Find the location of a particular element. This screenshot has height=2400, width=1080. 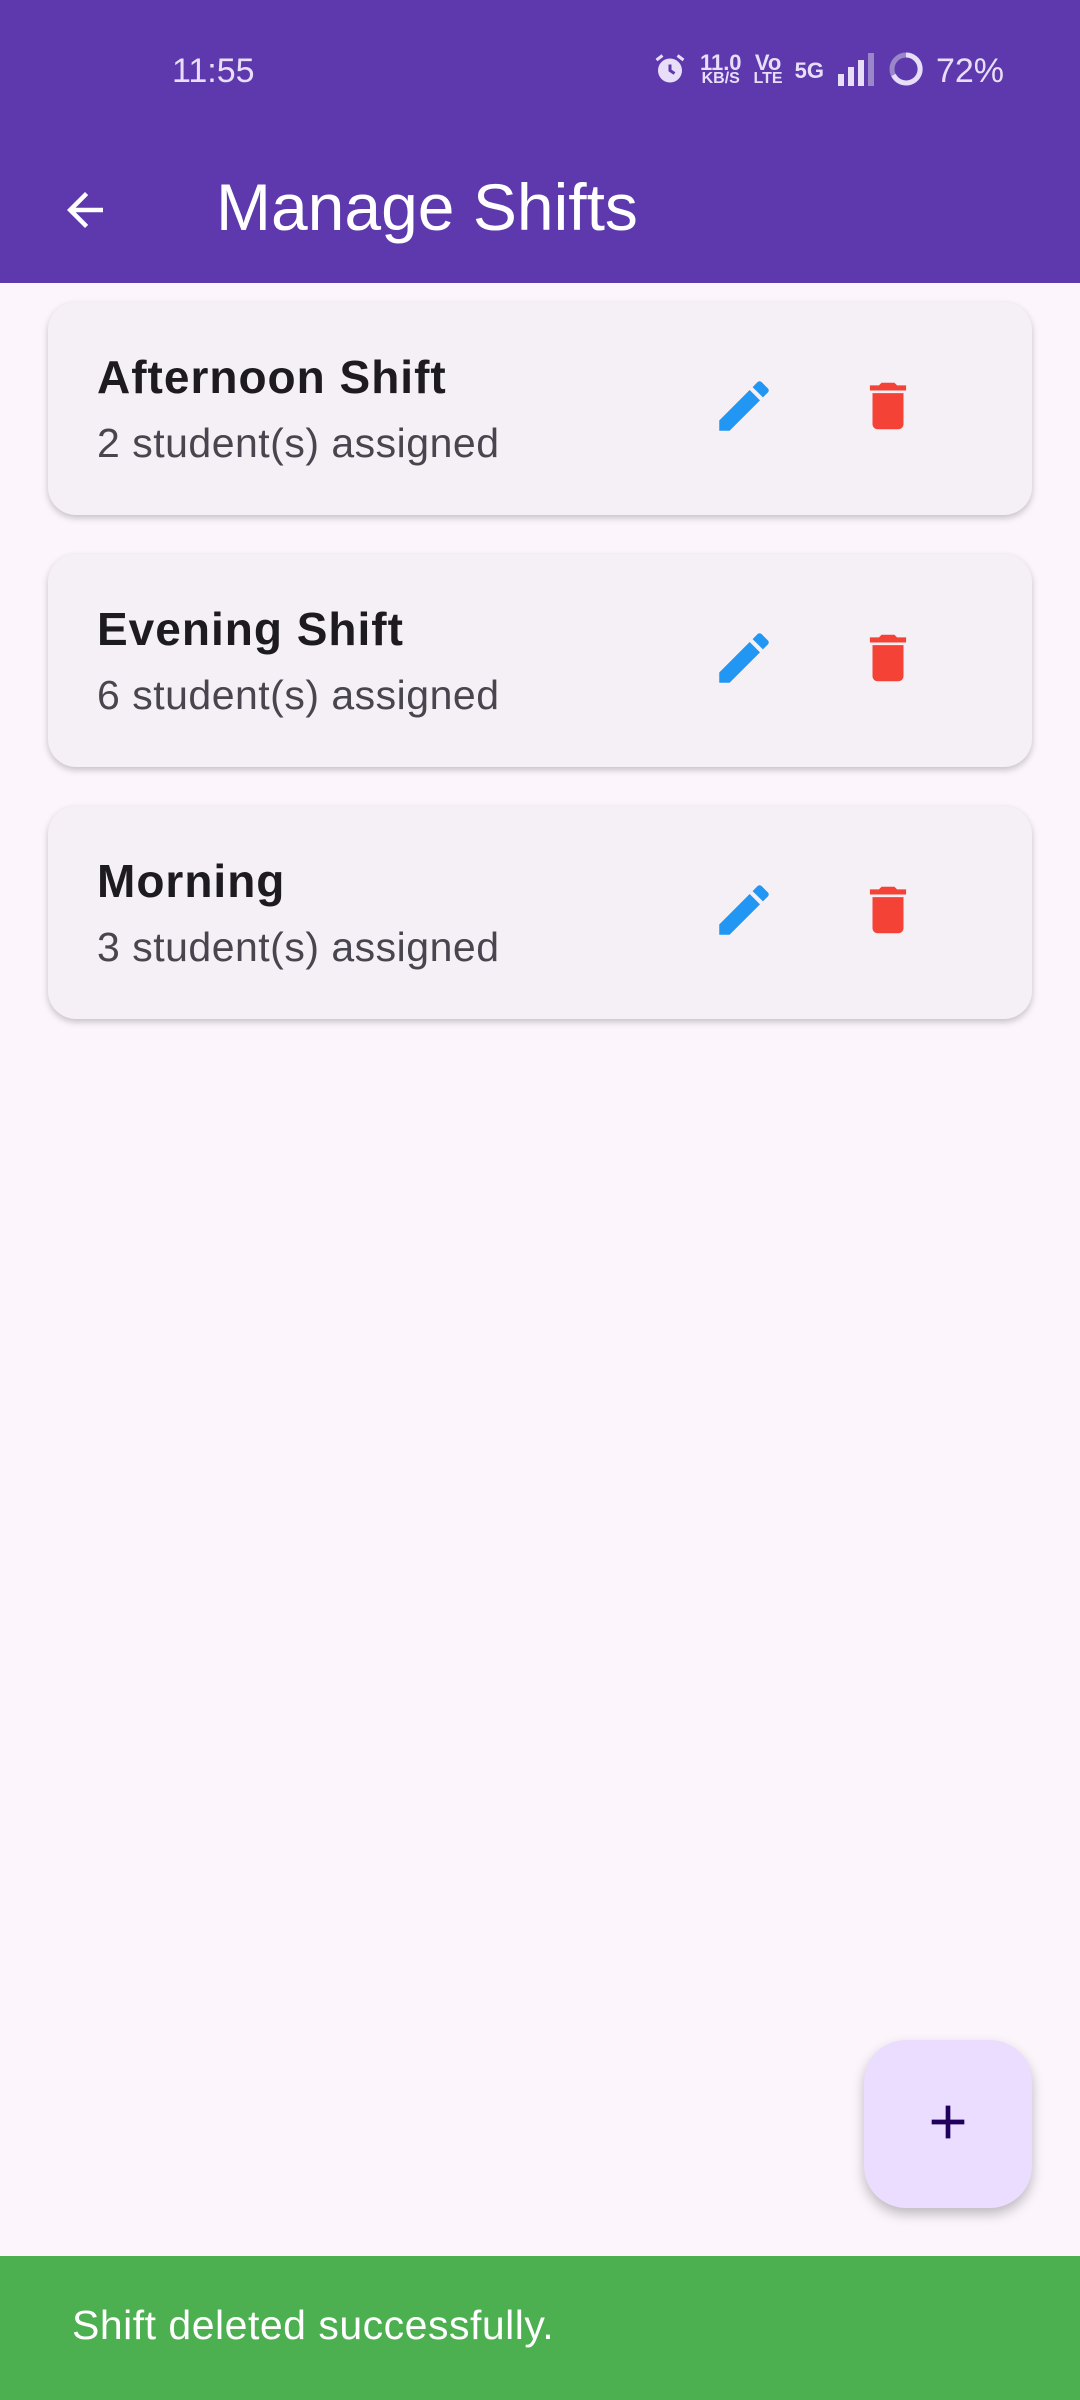

alarm-icon is located at coordinates (670, 71).